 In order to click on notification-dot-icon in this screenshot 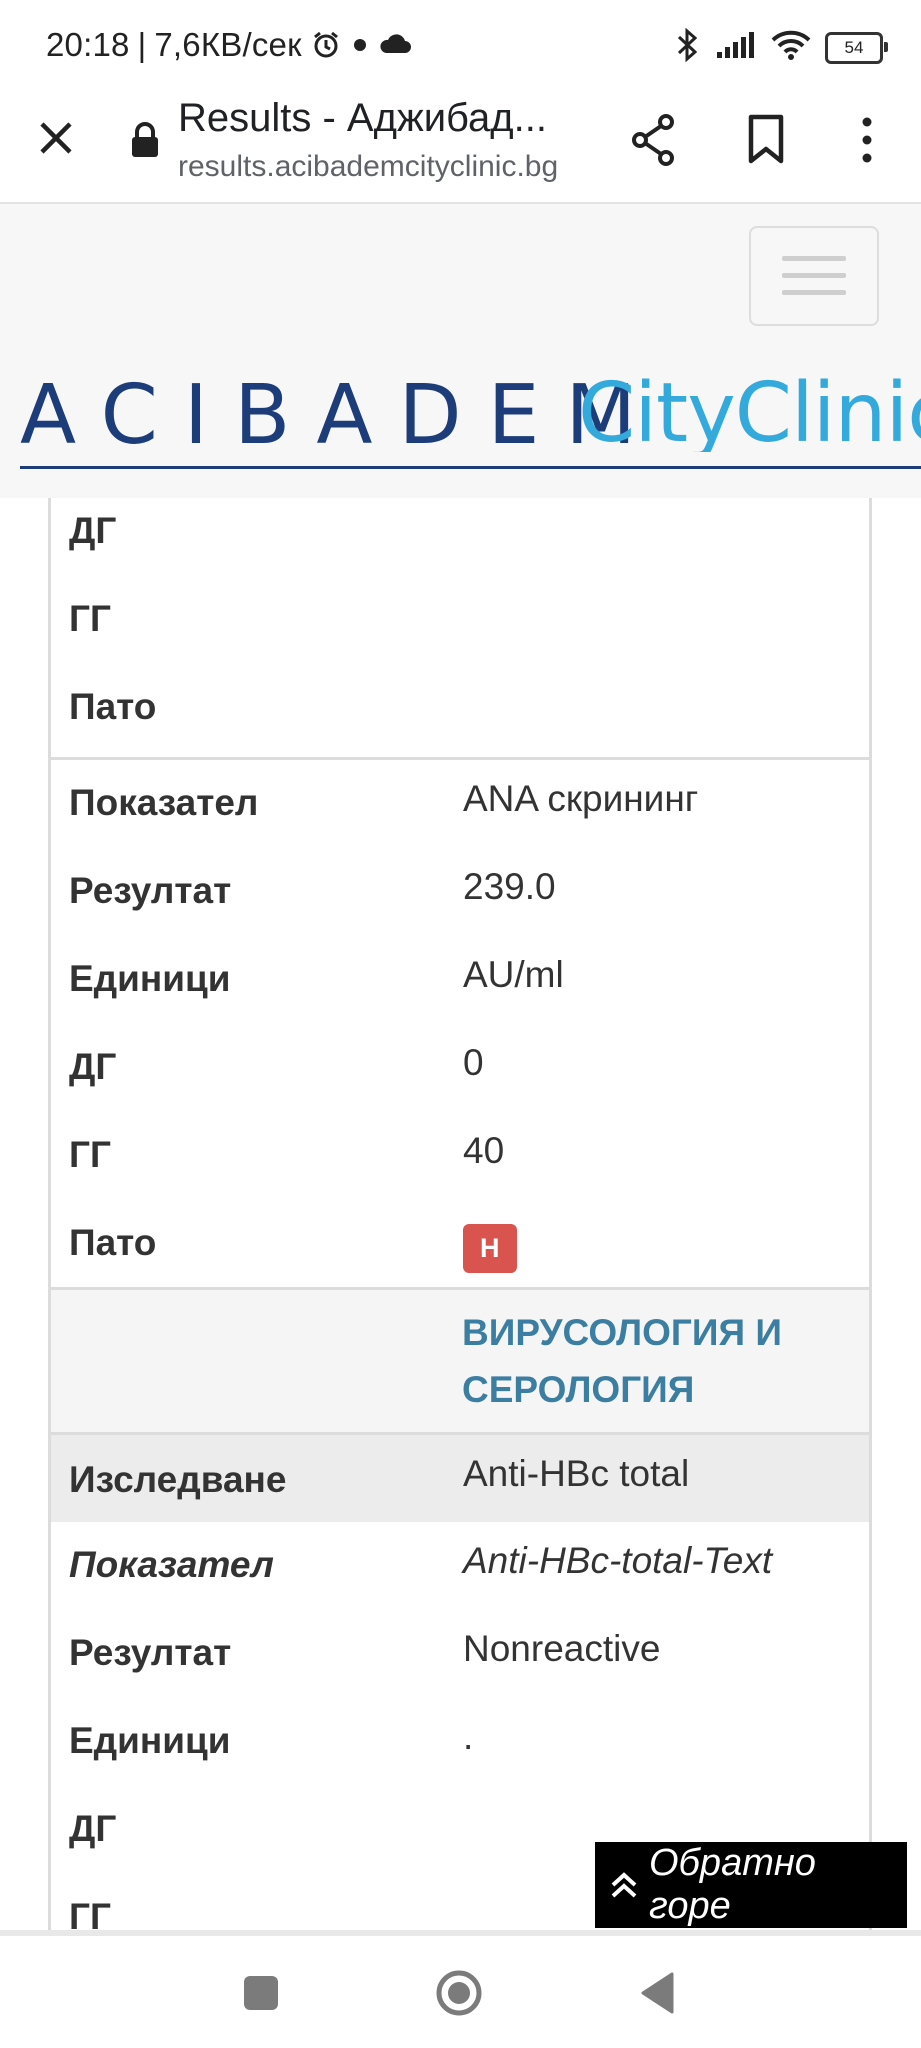, I will do `click(360, 45)`.